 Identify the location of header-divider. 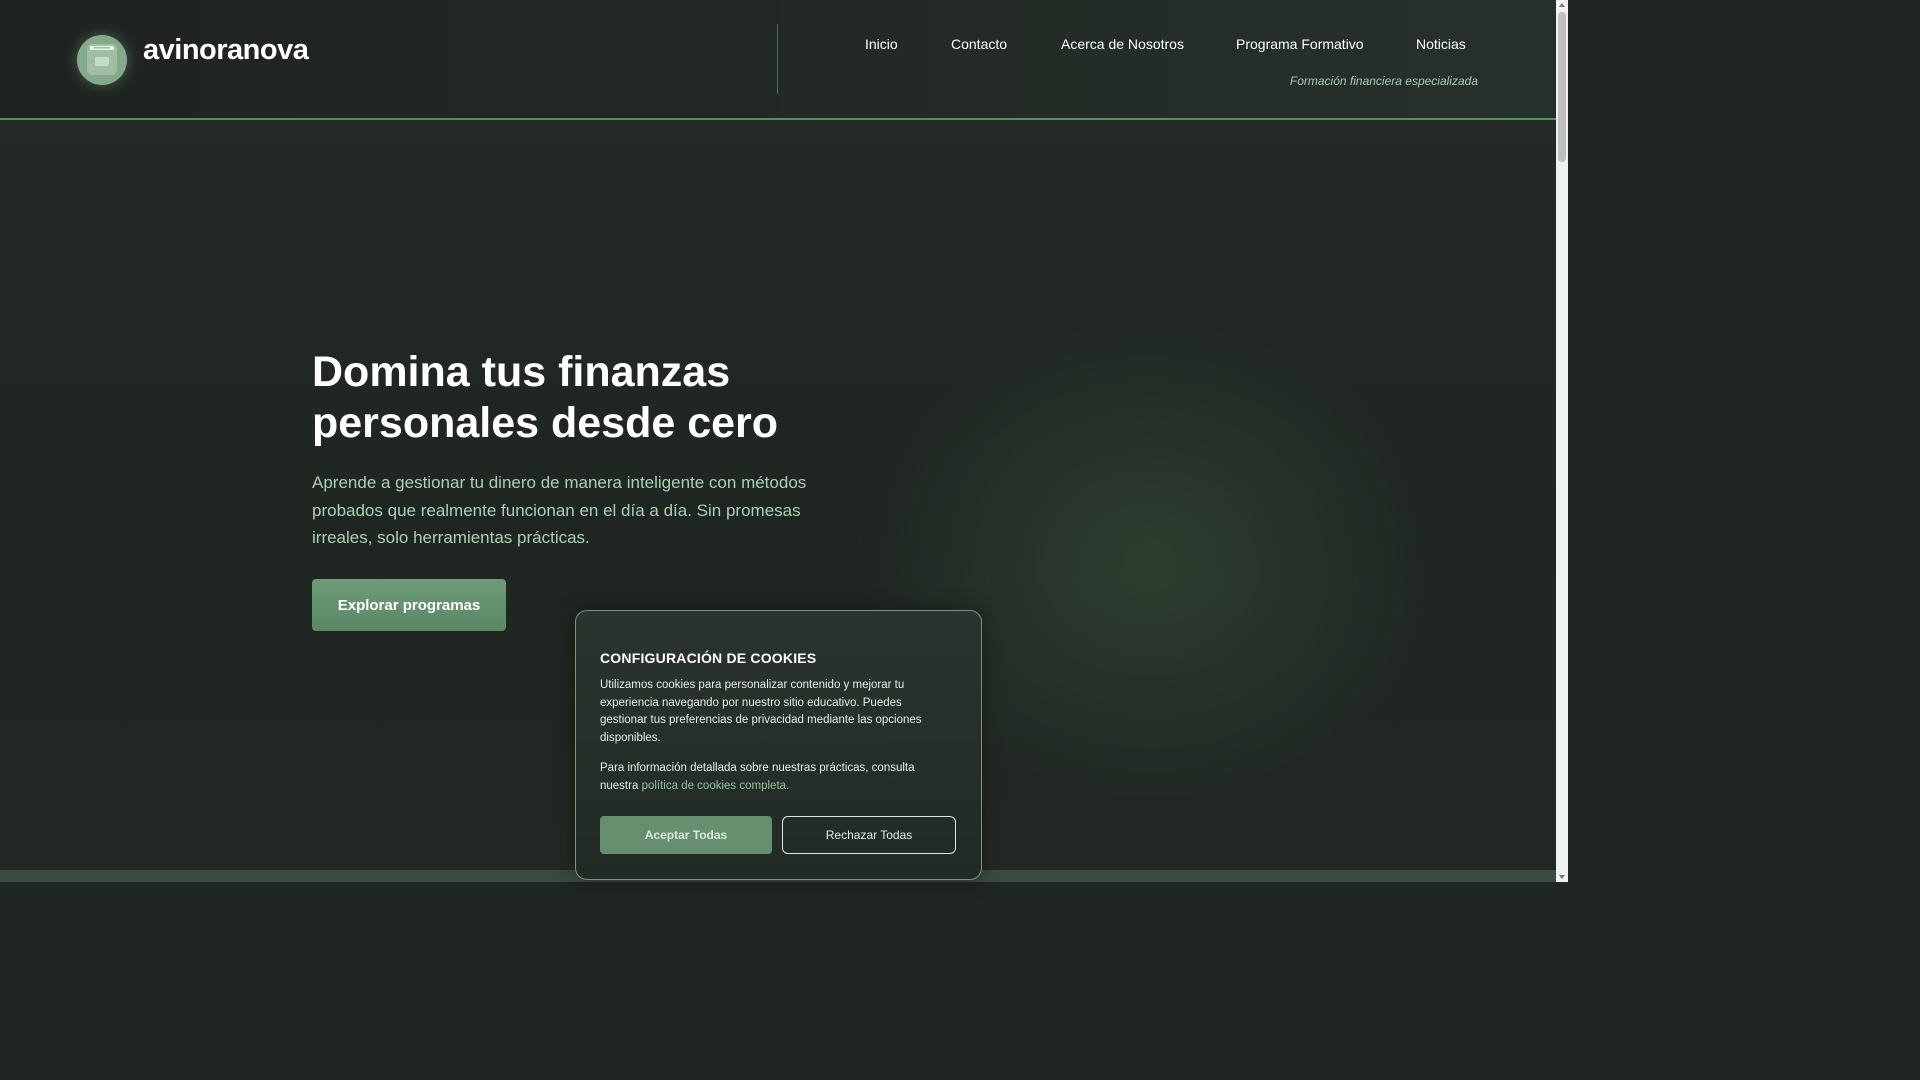
(777, 59).